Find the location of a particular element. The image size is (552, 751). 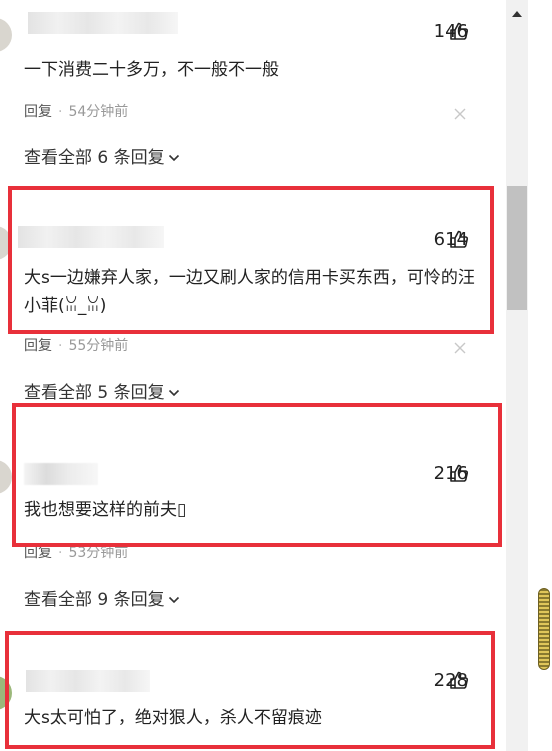

view-replies-label: 查看全部 6 条回复 is located at coordinates (94, 158).